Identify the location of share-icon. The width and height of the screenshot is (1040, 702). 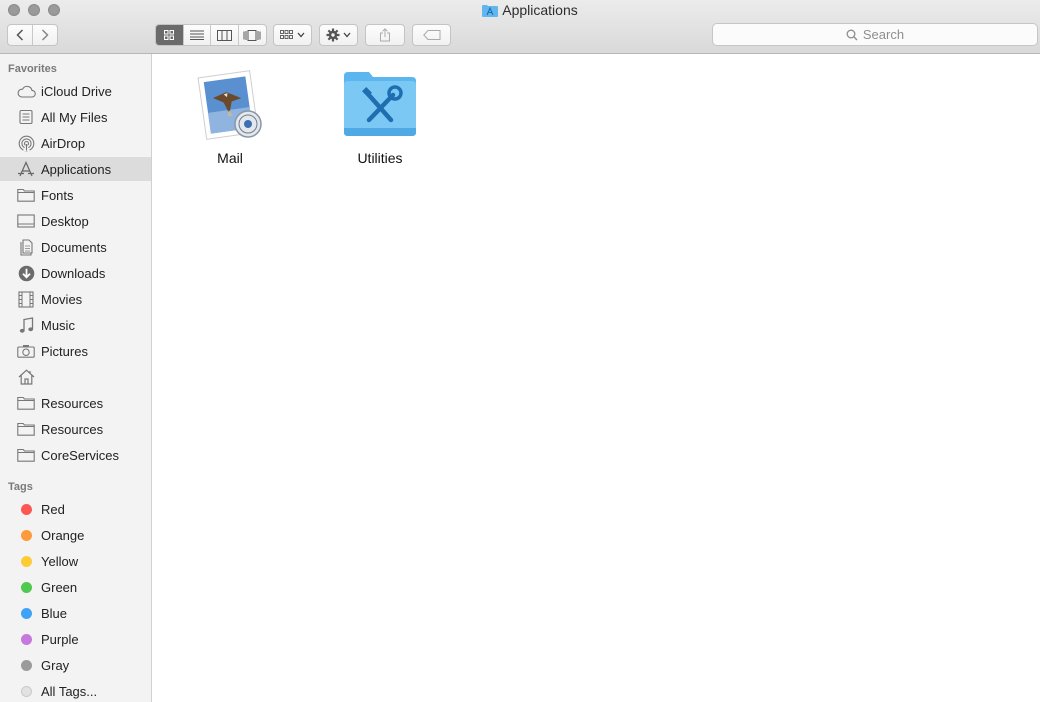
(385, 35).